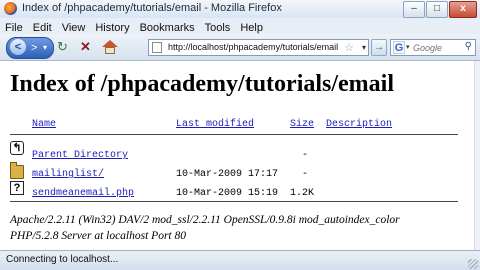 The image size is (480, 270). I want to click on close-button: x, so click(463, 9).